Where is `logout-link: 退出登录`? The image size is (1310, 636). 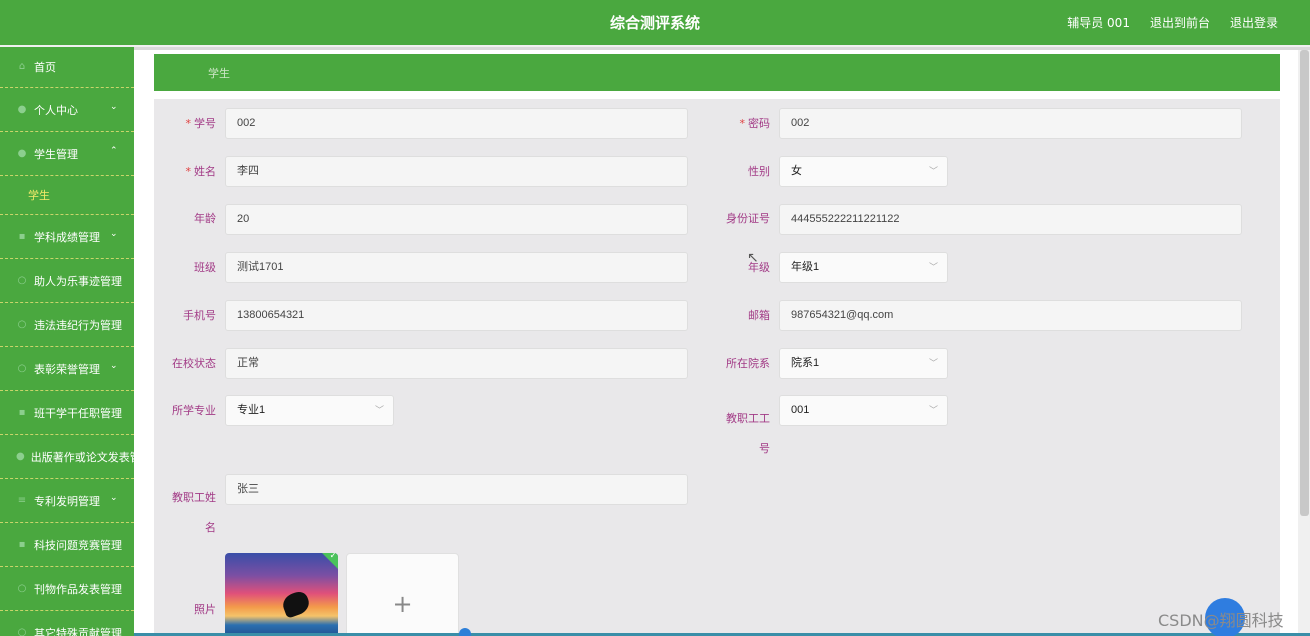
logout-link: 退出登录 is located at coordinates (1254, 22).